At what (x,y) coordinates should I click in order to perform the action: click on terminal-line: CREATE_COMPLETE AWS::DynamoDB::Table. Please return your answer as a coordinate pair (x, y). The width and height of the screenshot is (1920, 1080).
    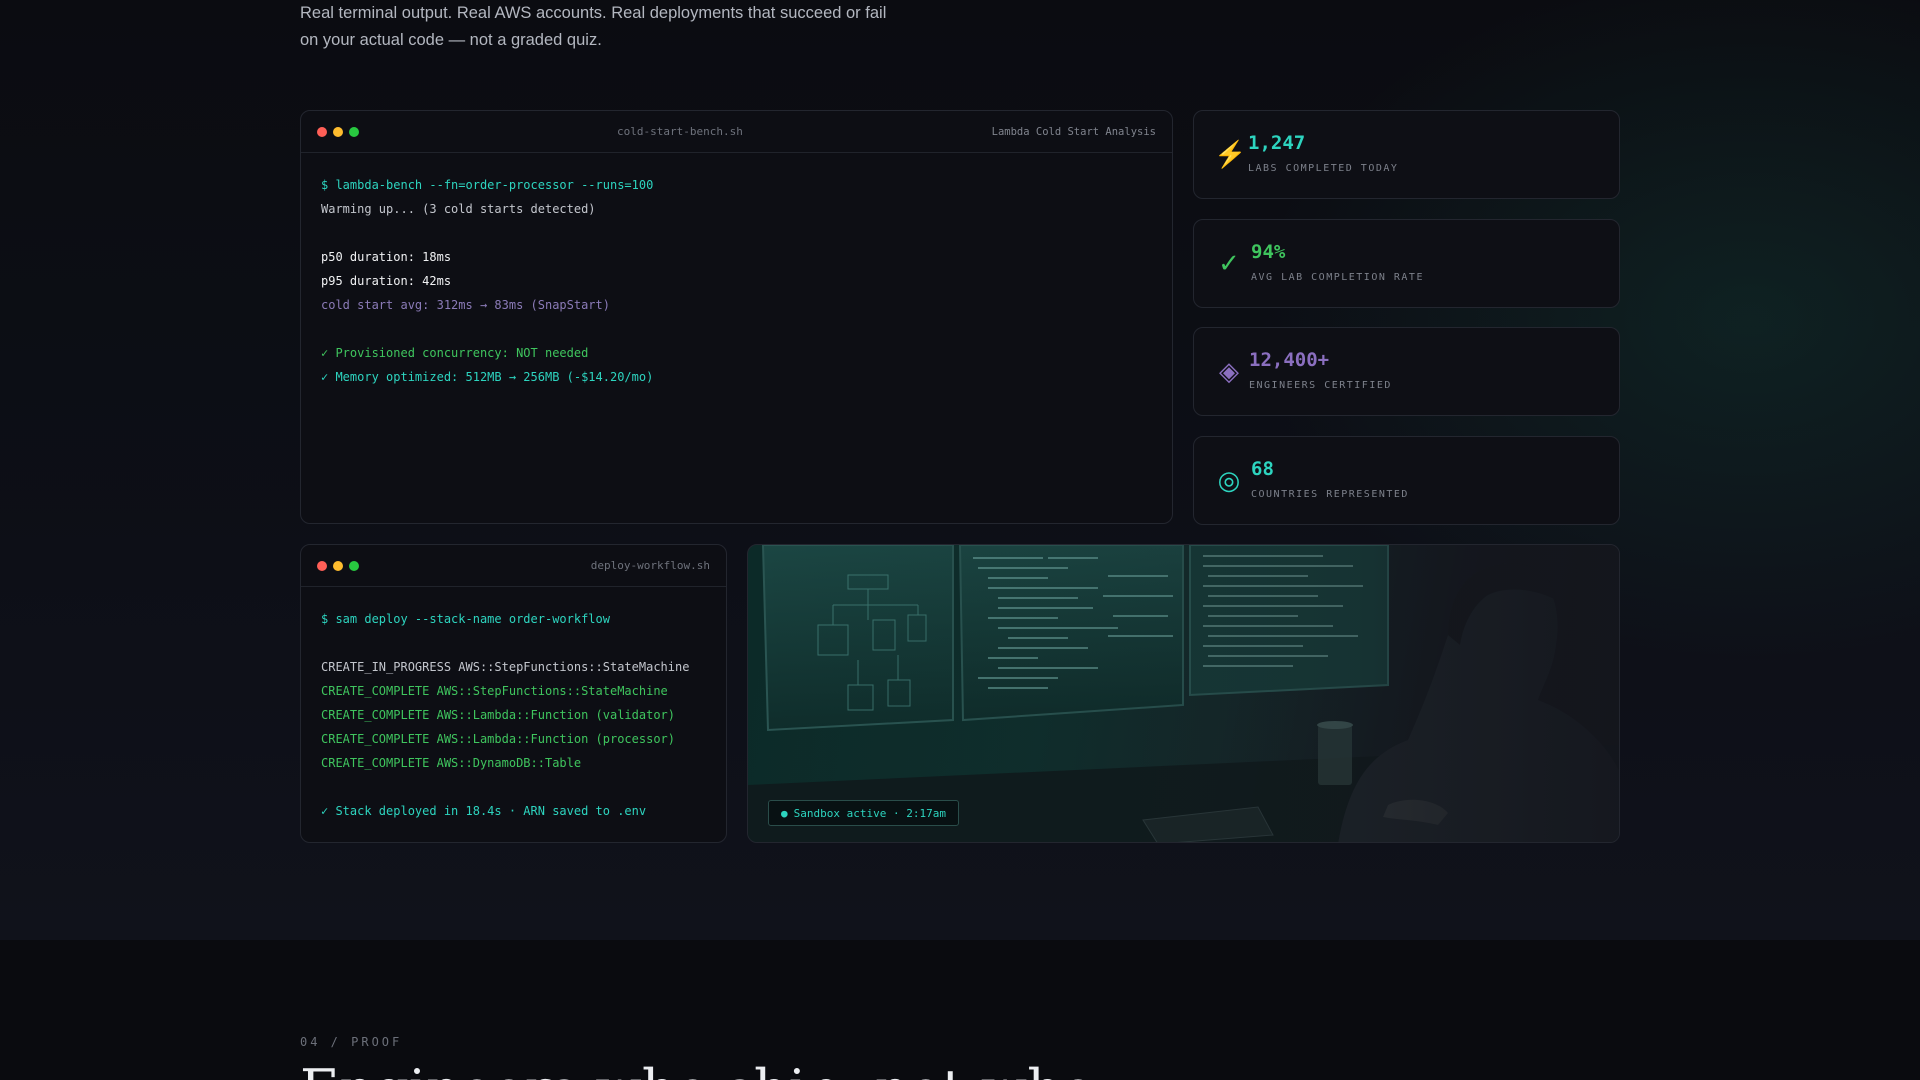
    Looking at the image, I should click on (451, 763).